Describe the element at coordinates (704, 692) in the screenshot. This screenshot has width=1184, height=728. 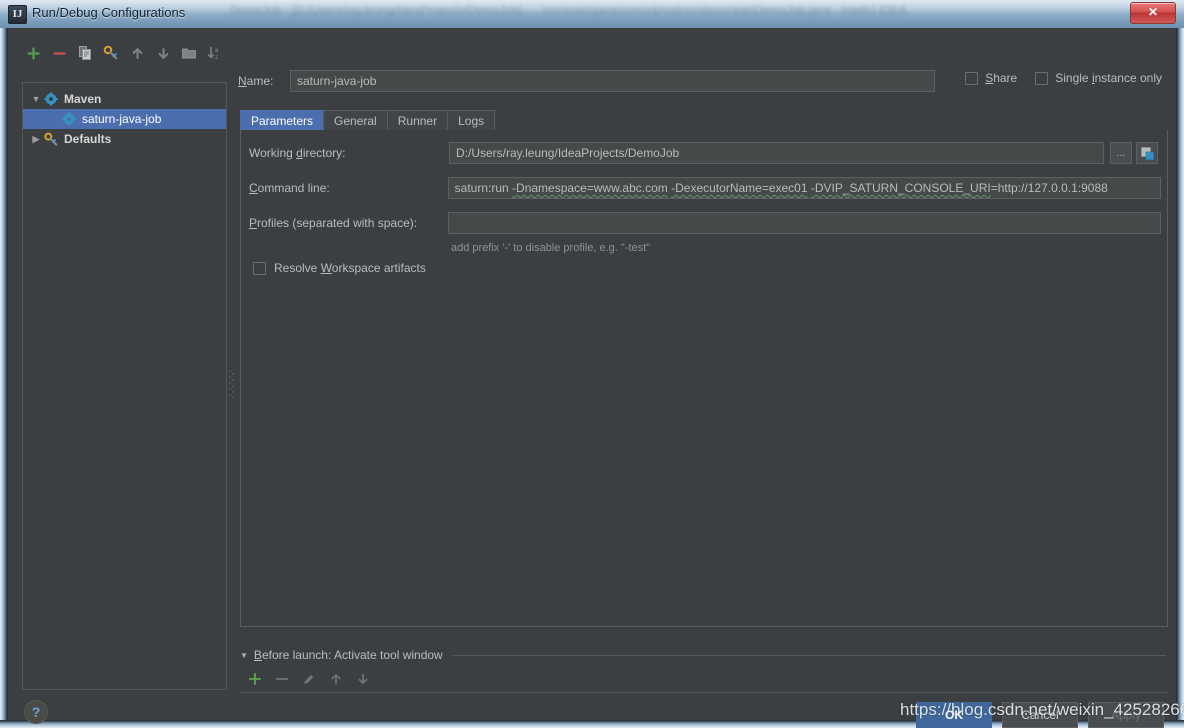
I see `before-launch-list` at that location.